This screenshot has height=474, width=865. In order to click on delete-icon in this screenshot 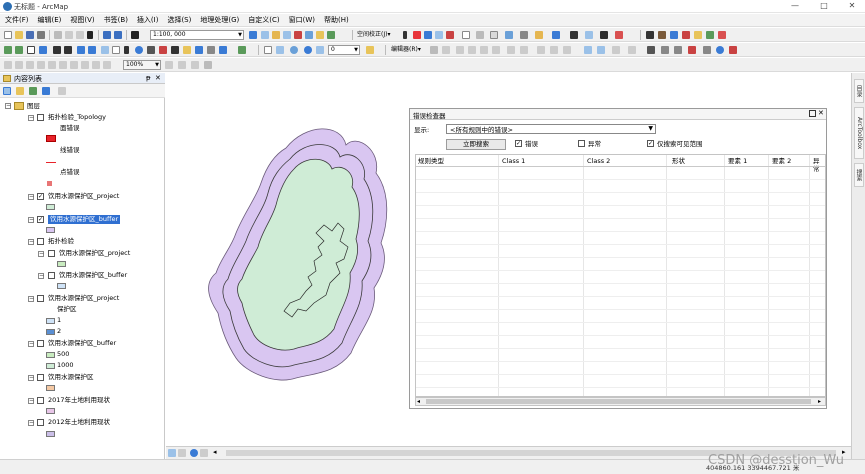, I will do `click(90, 35)`.